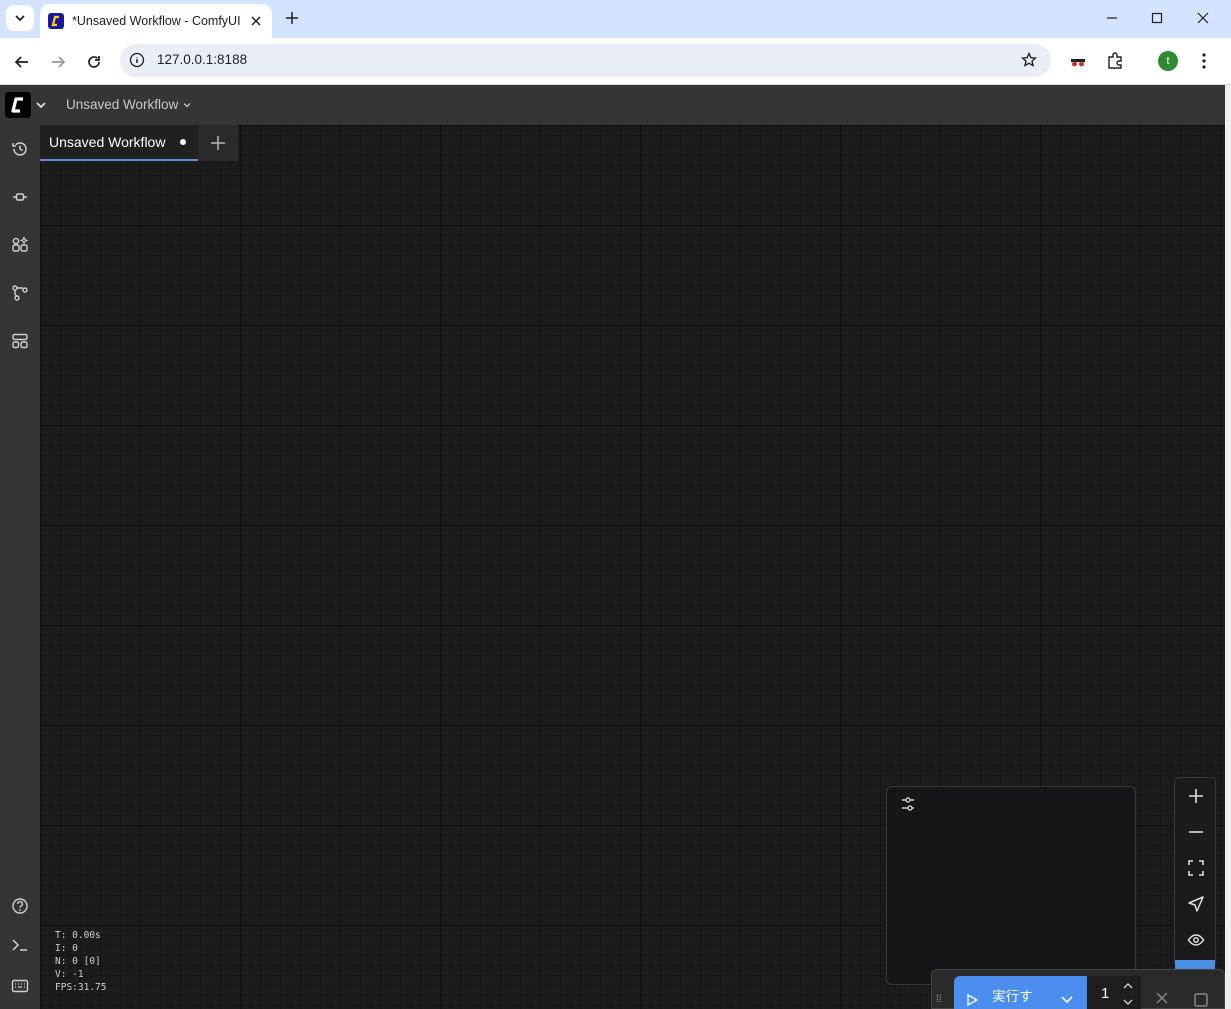  What do you see at coordinates (20, 245) in the screenshot?
I see `model-library-icon` at bounding box center [20, 245].